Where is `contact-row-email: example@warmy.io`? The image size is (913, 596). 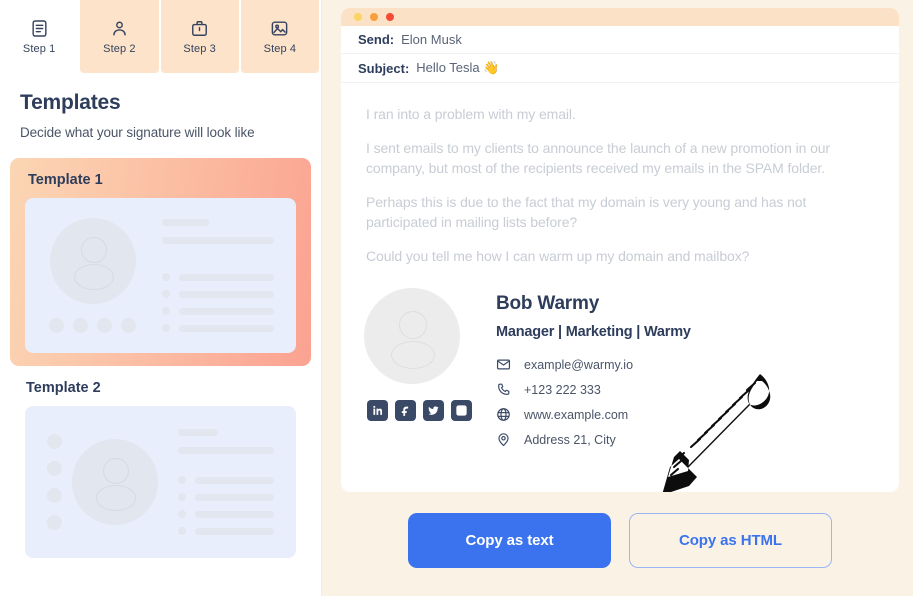 contact-row-email: example@warmy.io is located at coordinates (593, 364).